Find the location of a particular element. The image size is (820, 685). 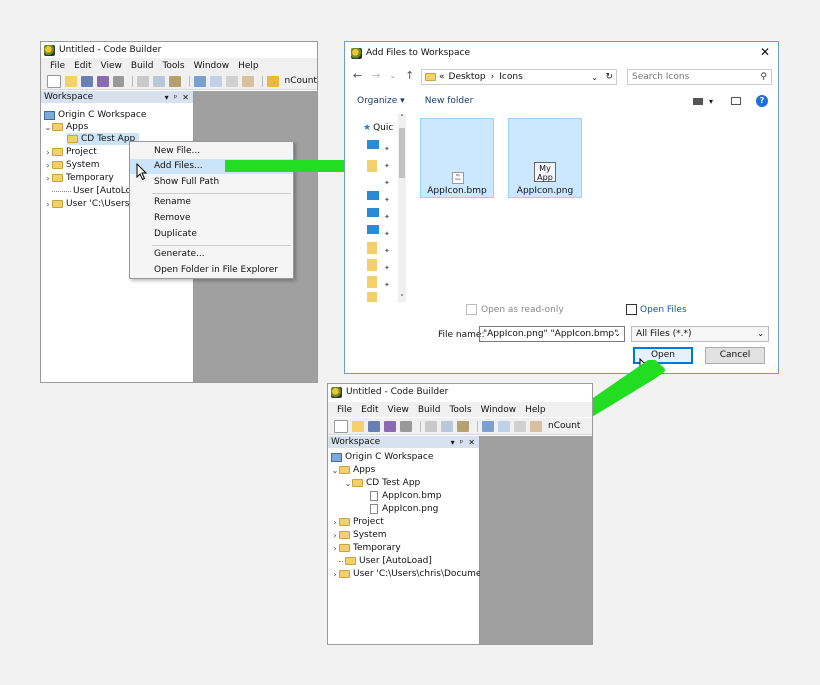

build-icon is located at coordinates (488, 426).